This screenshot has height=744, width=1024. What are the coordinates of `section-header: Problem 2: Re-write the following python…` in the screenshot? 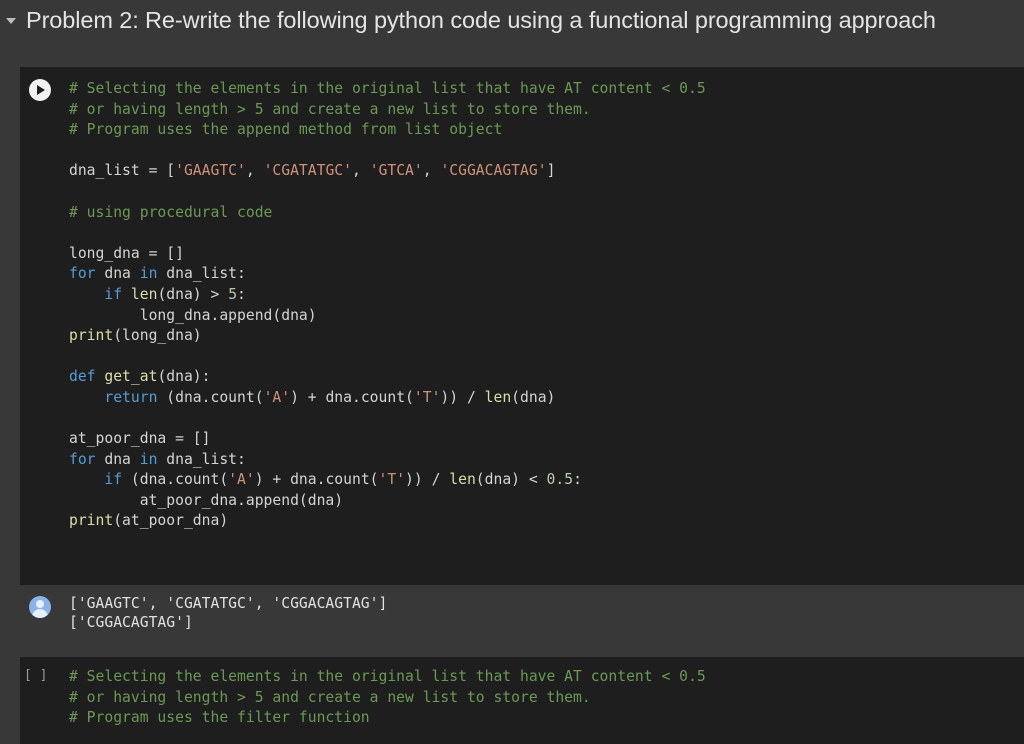 It's located at (512, 20).